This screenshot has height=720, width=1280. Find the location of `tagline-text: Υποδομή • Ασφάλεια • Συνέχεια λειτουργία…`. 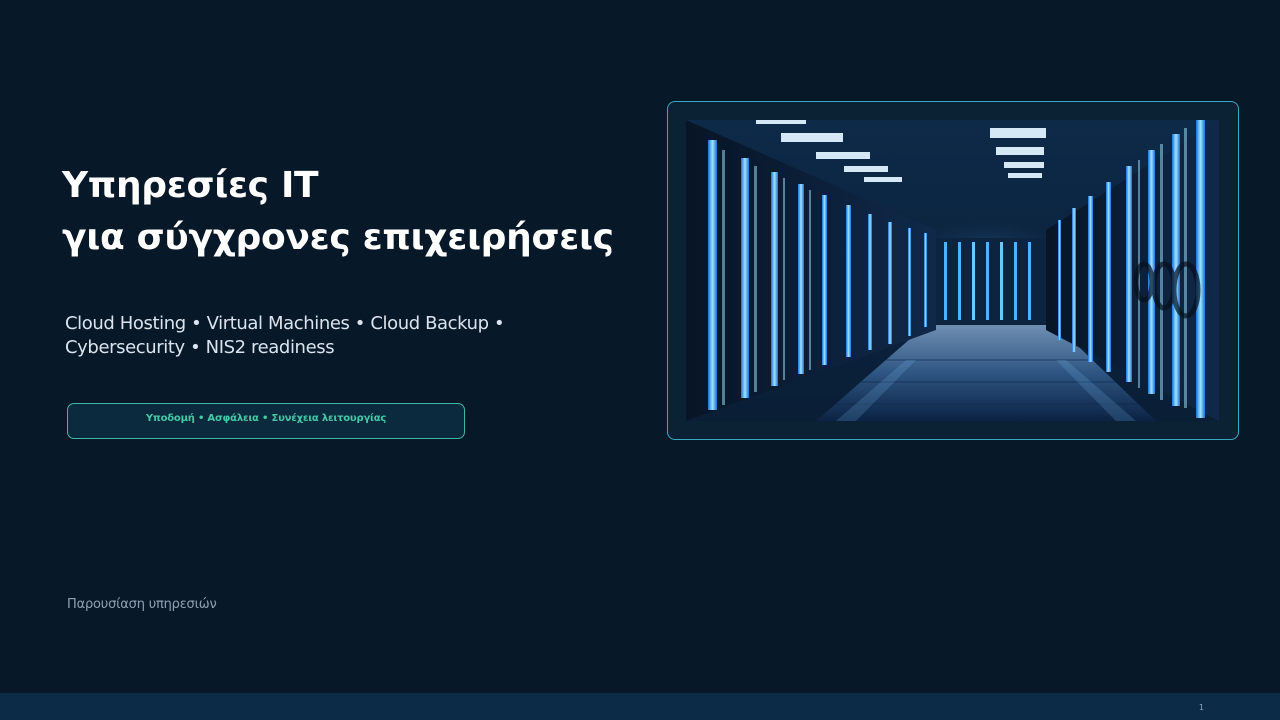

tagline-text: Υποδομή • Ασφάλεια • Συνέχεια λειτουργία… is located at coordinates (266, 418).